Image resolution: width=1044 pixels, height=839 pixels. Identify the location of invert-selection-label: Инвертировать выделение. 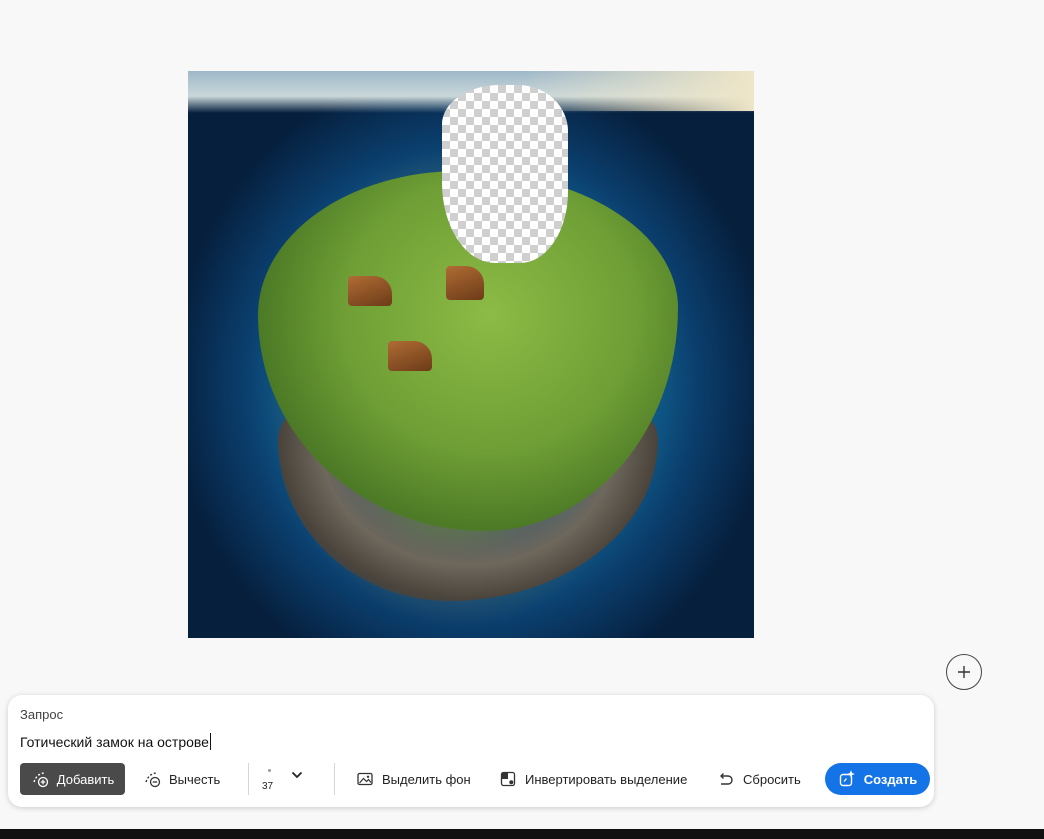
(606, 779).